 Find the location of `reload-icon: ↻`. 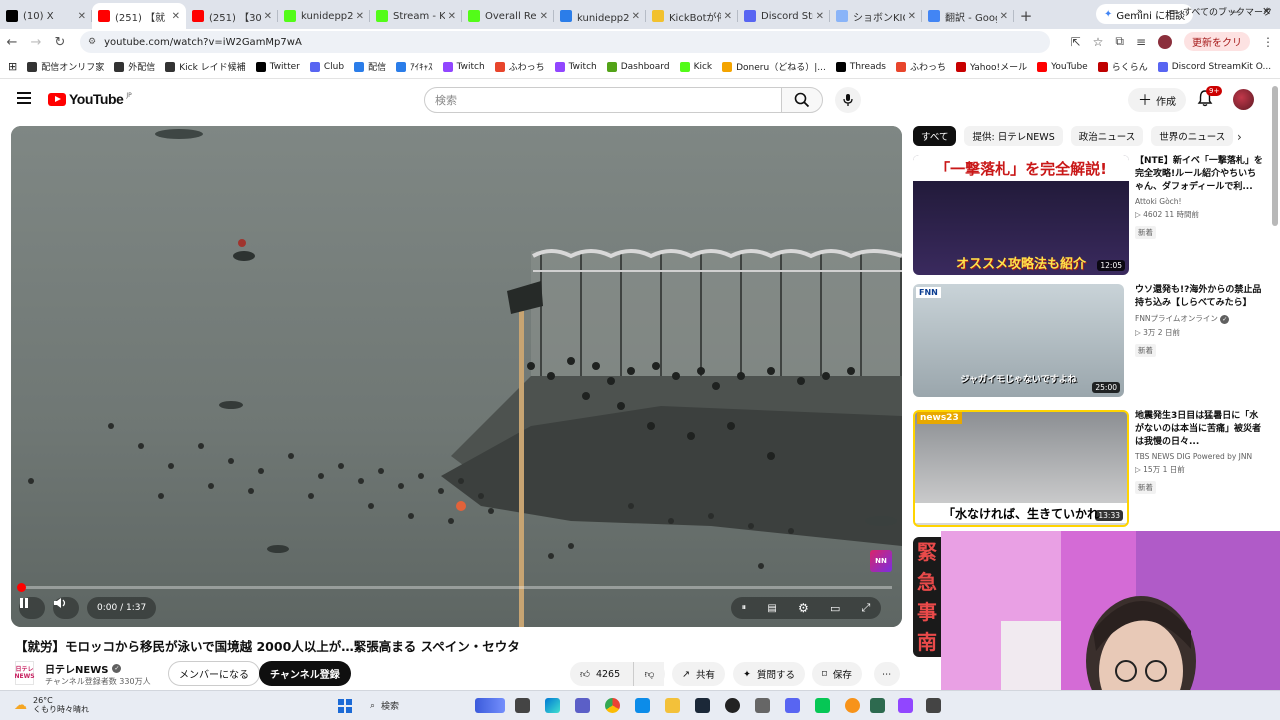

reload-icon: ↻ is located at coordinates (60, 42).